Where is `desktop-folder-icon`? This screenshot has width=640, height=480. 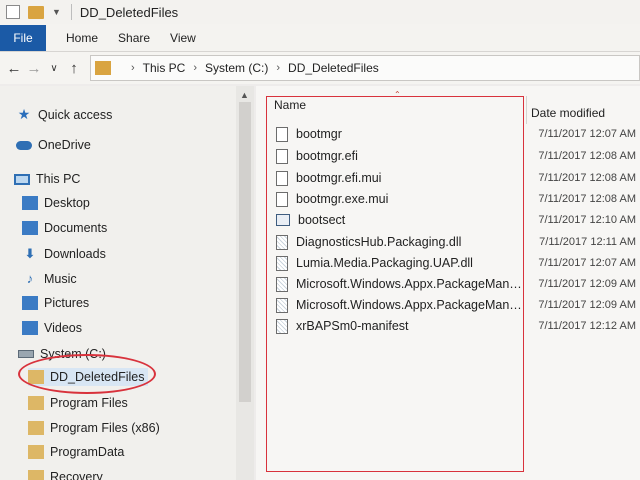 desktop-folder-icon is located at coordinates (30, 203).